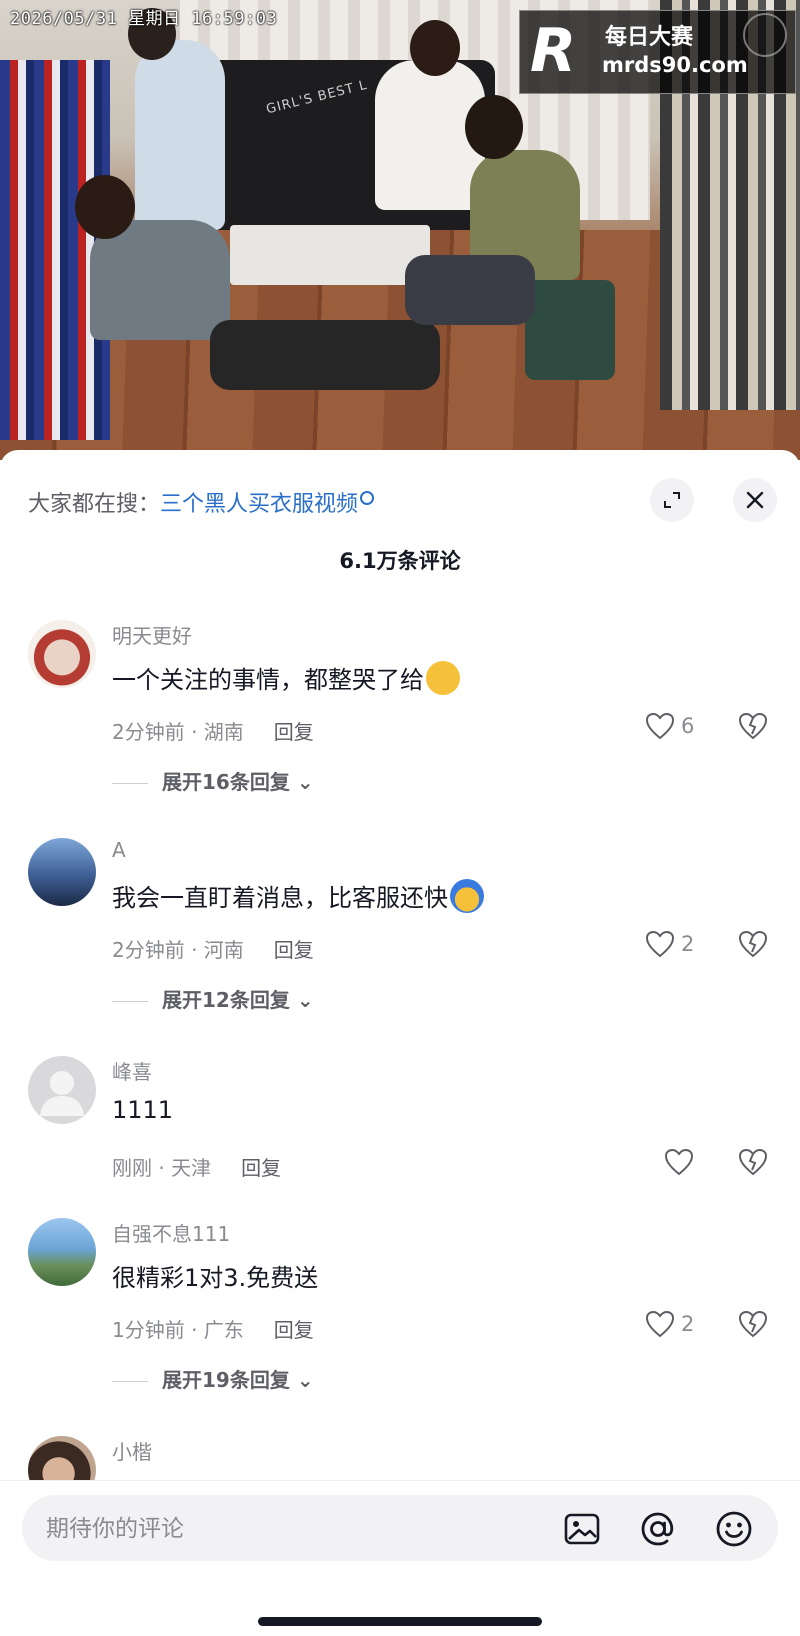  What do you see at coordinates (119, 850) in the screenshot?
I see `comment-username: A` at bounding box center [119, 850].